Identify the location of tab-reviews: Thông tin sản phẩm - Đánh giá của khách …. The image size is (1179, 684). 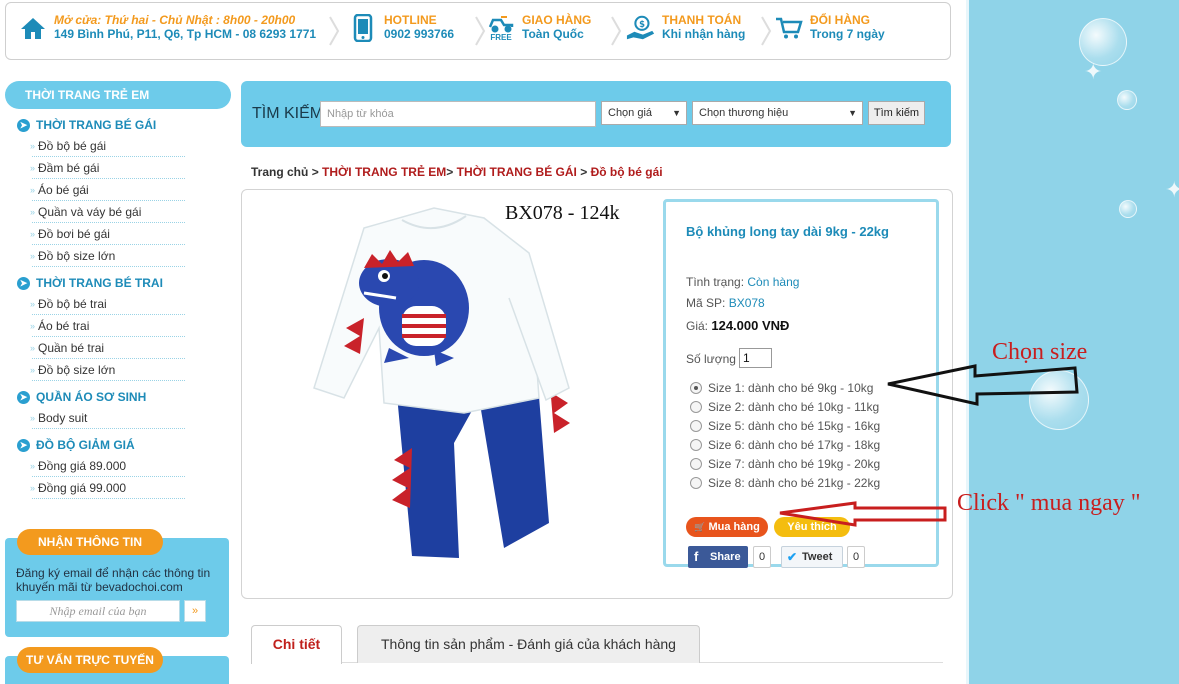
(528, 644).